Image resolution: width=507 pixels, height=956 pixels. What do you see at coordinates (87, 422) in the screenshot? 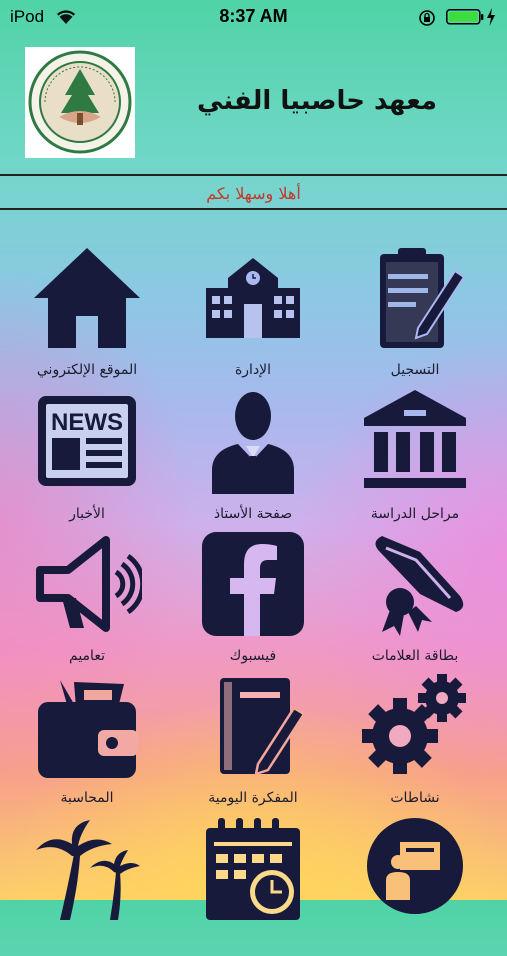
I see `svg-text: NEWS` at bounding box center [87, 422].